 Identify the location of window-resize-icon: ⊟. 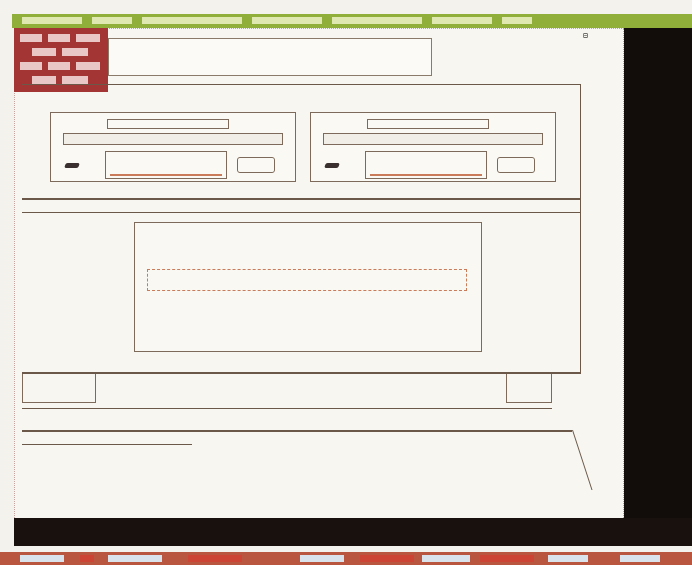
(593, 36).